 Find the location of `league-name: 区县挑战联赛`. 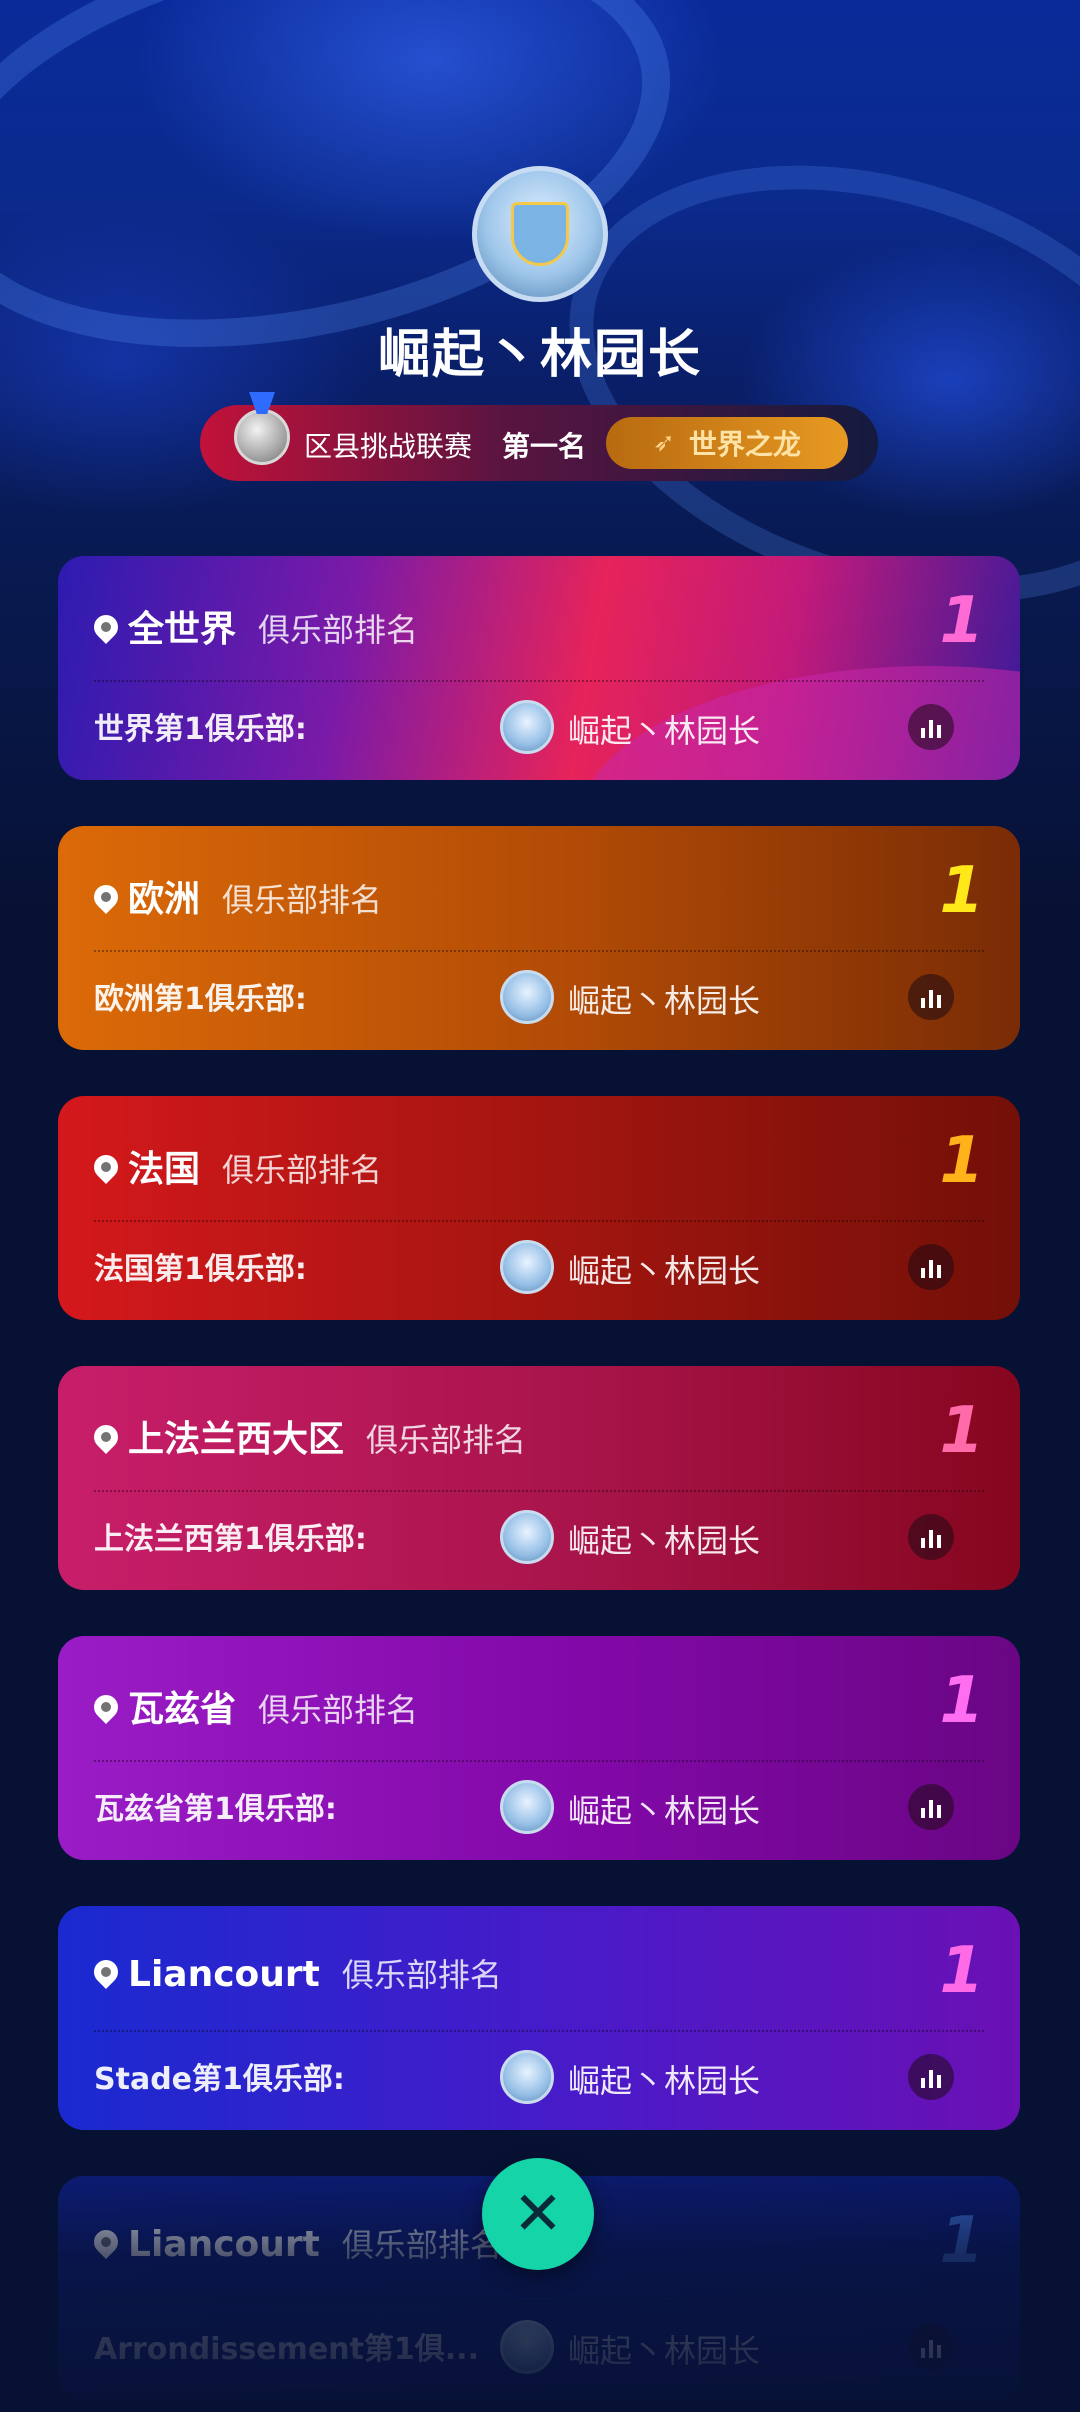

league-name: 区县挑战联赛 is located at coordinates (388, 446).